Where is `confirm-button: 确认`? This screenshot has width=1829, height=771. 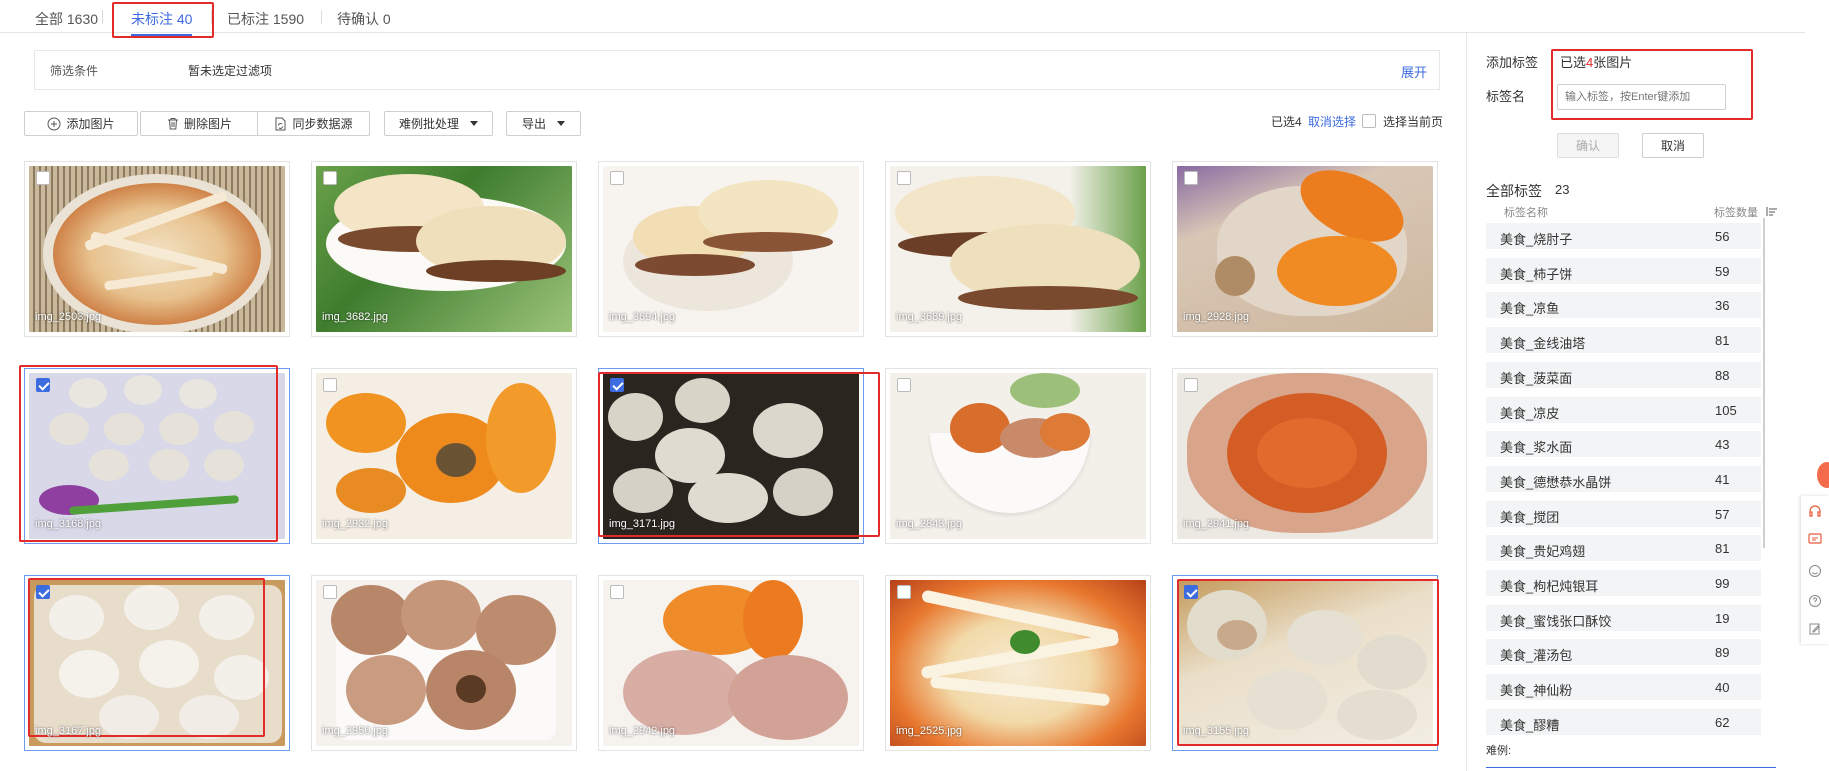
confirm-button: 确认 is located at coordinates (1588, 145).